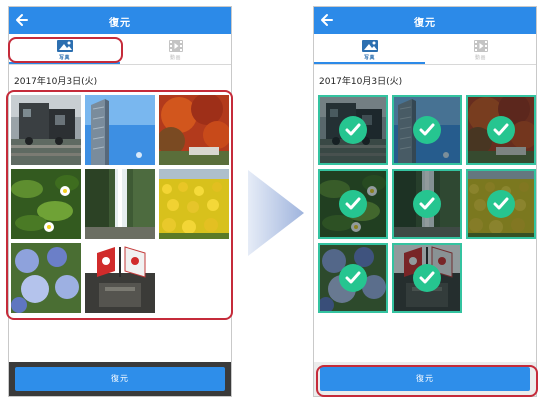 This screenshot has height=399, width=538. Describe the element at coordinates (369, 49) in the screenshot. I see `tab-photo: 写真` at that location.